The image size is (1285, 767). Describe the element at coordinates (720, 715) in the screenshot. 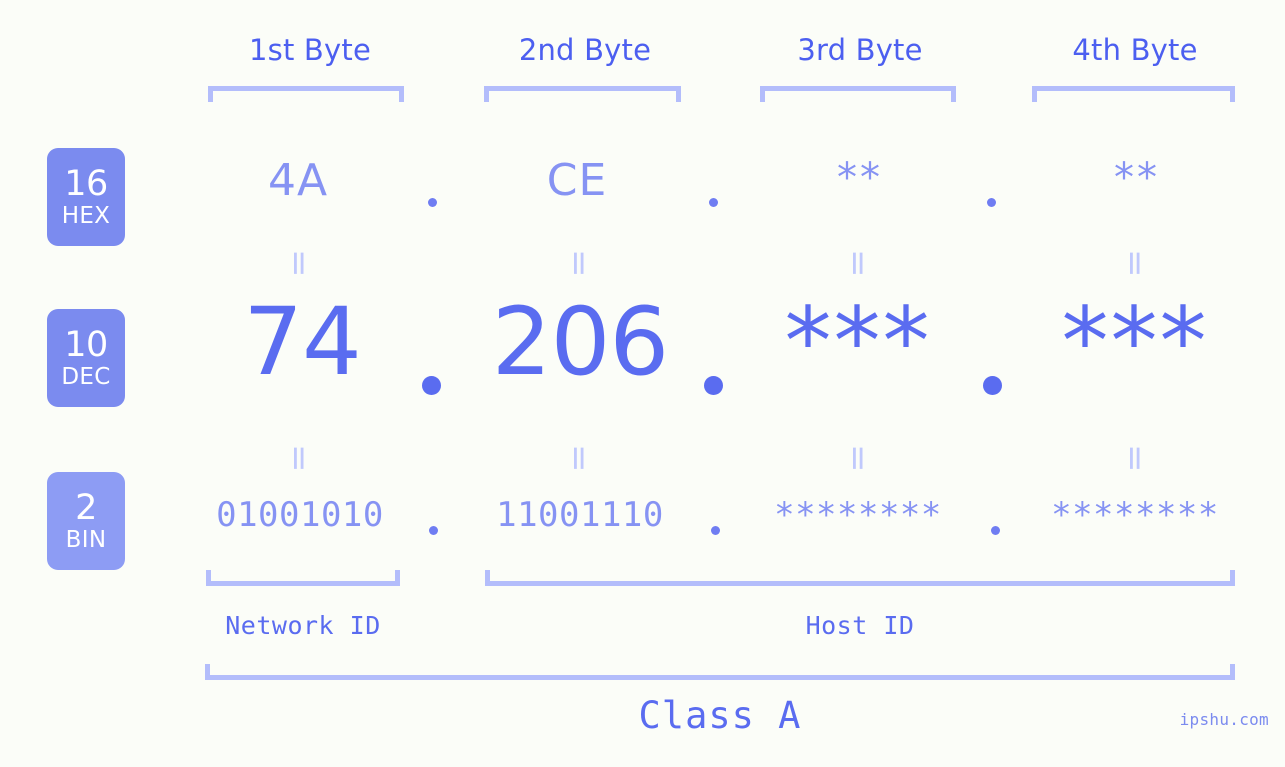

I see `class-label: Class A` at that location.